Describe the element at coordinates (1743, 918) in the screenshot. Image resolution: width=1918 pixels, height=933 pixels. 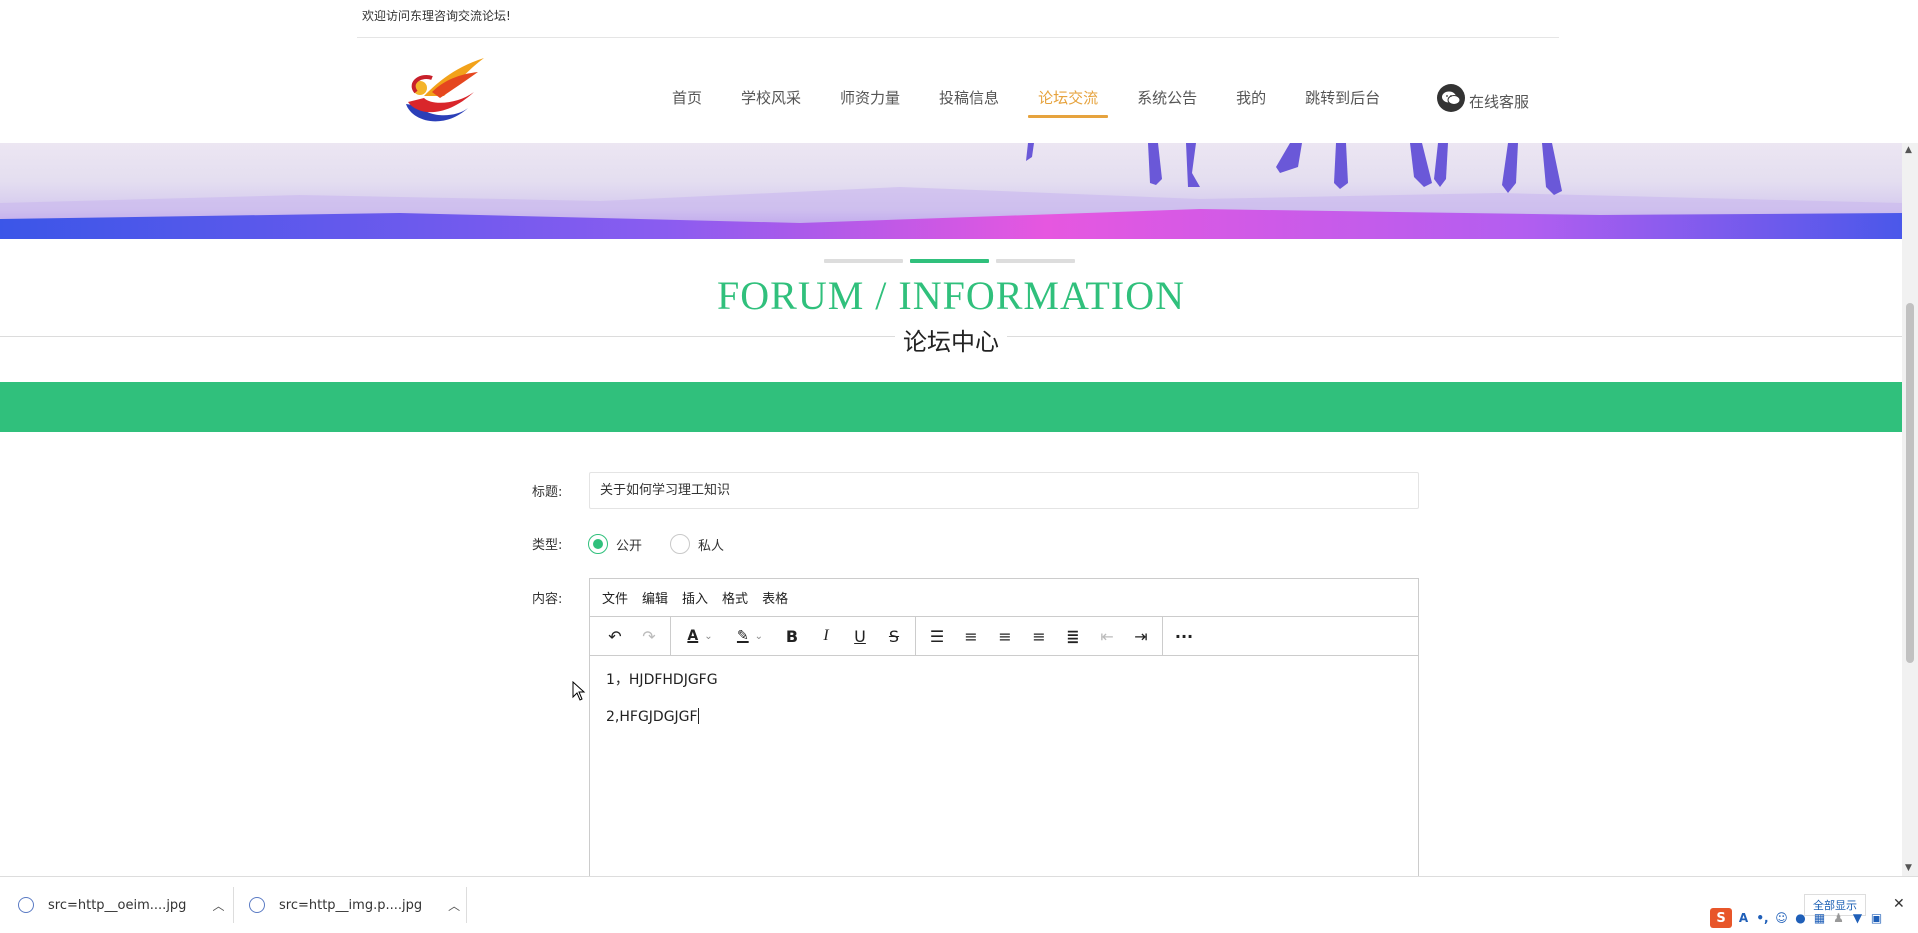
I see `font-icon: A` at that location.